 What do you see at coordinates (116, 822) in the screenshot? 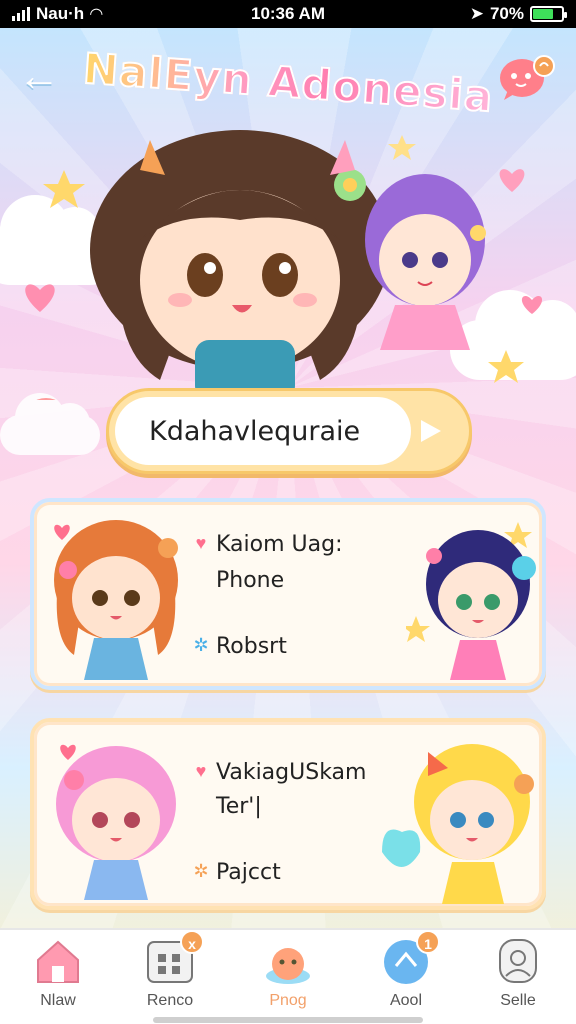
I see `chibi-pink-girl` at bounding box center [116, 822].